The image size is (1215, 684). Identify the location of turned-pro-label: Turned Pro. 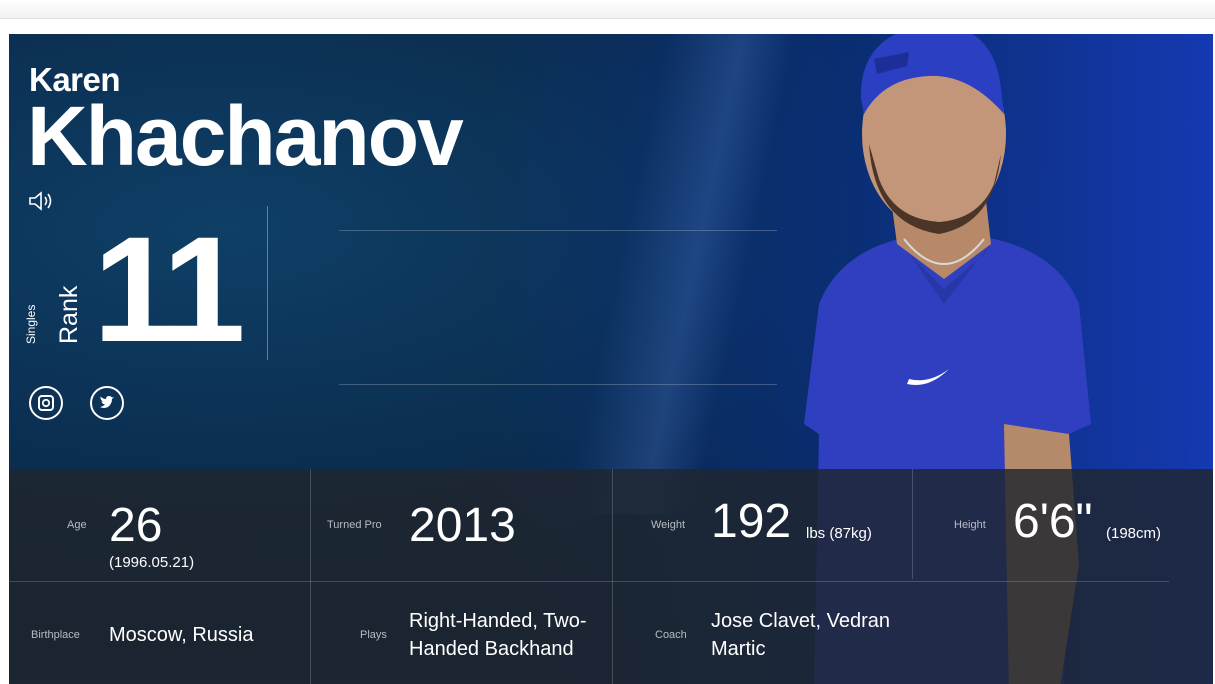
(354, 525).